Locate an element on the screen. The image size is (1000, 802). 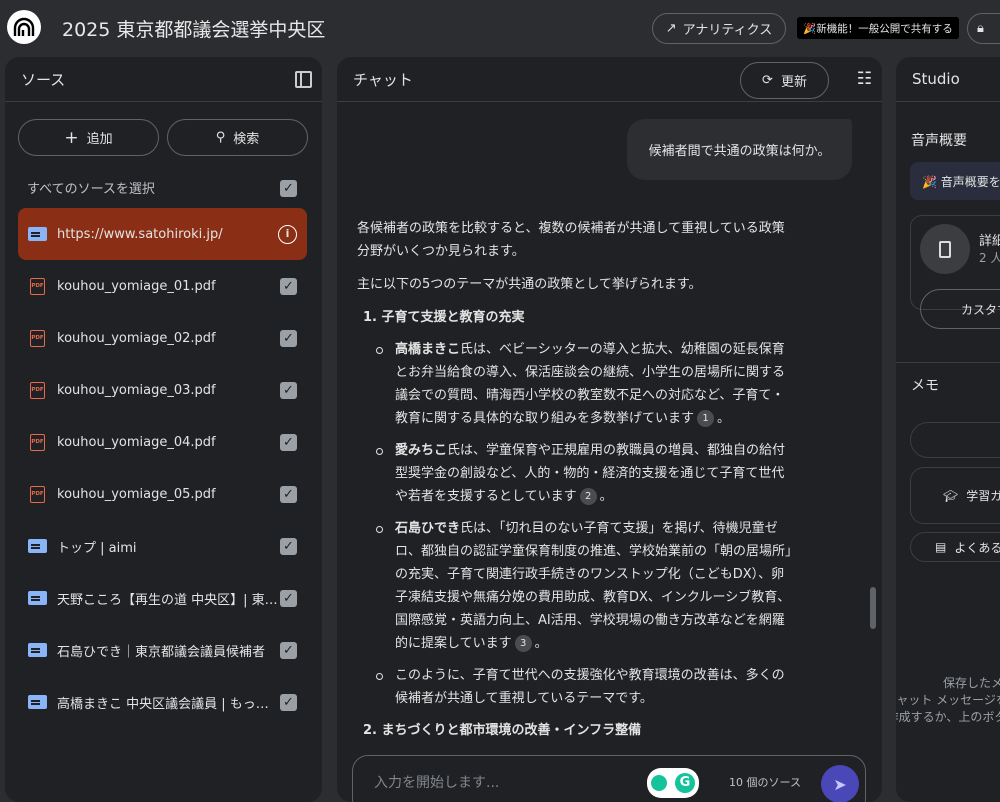
studio-header: Studio is located at coordinates (948, 79).